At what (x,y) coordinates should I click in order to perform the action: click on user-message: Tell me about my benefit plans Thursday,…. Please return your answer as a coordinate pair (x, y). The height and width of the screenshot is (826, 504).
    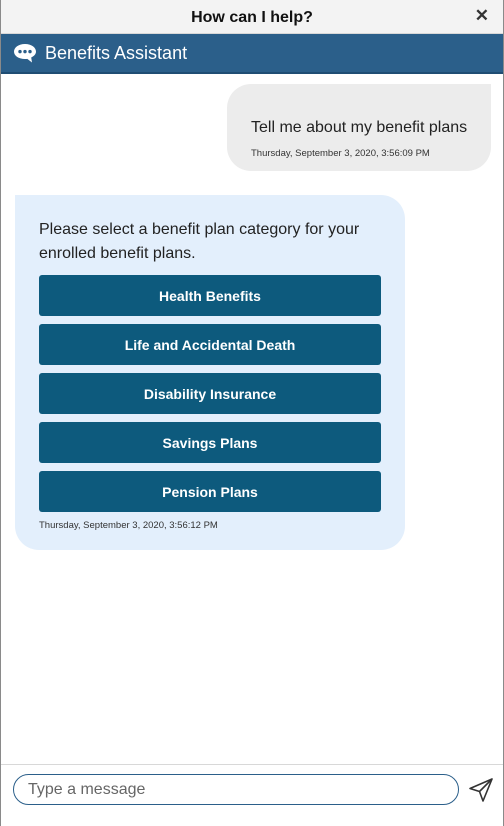
    Looking at the image, I should click on (359, 127).